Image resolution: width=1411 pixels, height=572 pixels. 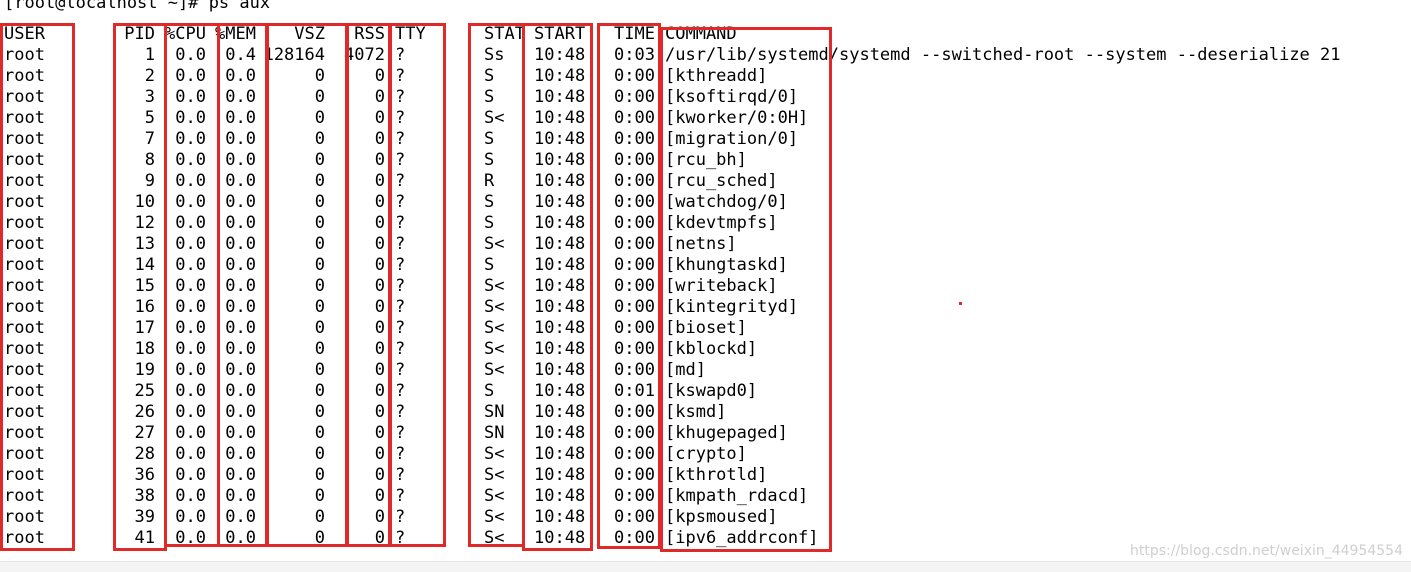 What do you see at coordinates (137, 6) in the screenshot?
I see `shell-prompt: [root@localhost ~]# ps aux` at bounding box center [137, 6].